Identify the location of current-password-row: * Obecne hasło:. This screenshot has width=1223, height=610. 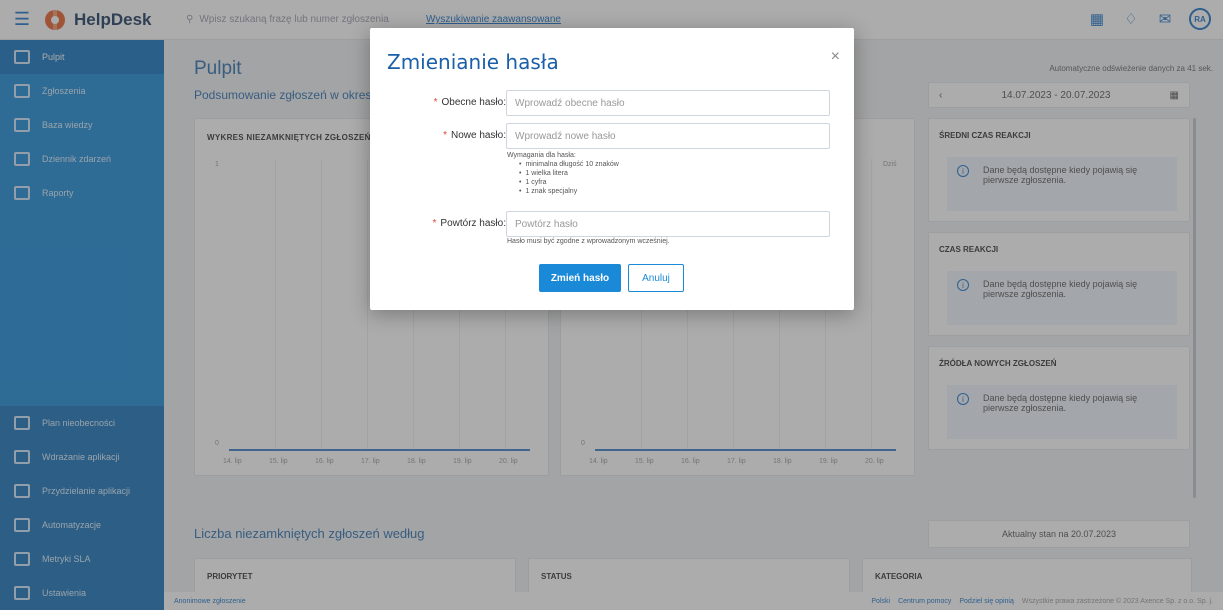
(612, 103).